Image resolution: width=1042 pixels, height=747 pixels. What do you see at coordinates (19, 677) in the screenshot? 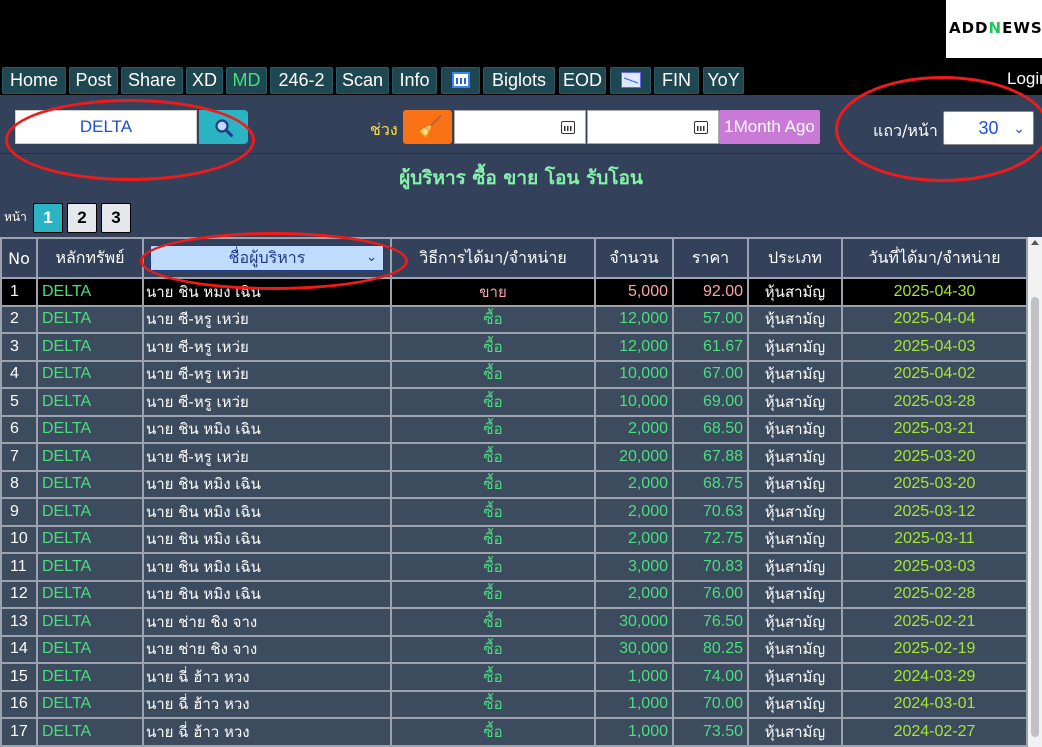
I see `row-number: 15` at bounding box center [19, 677].